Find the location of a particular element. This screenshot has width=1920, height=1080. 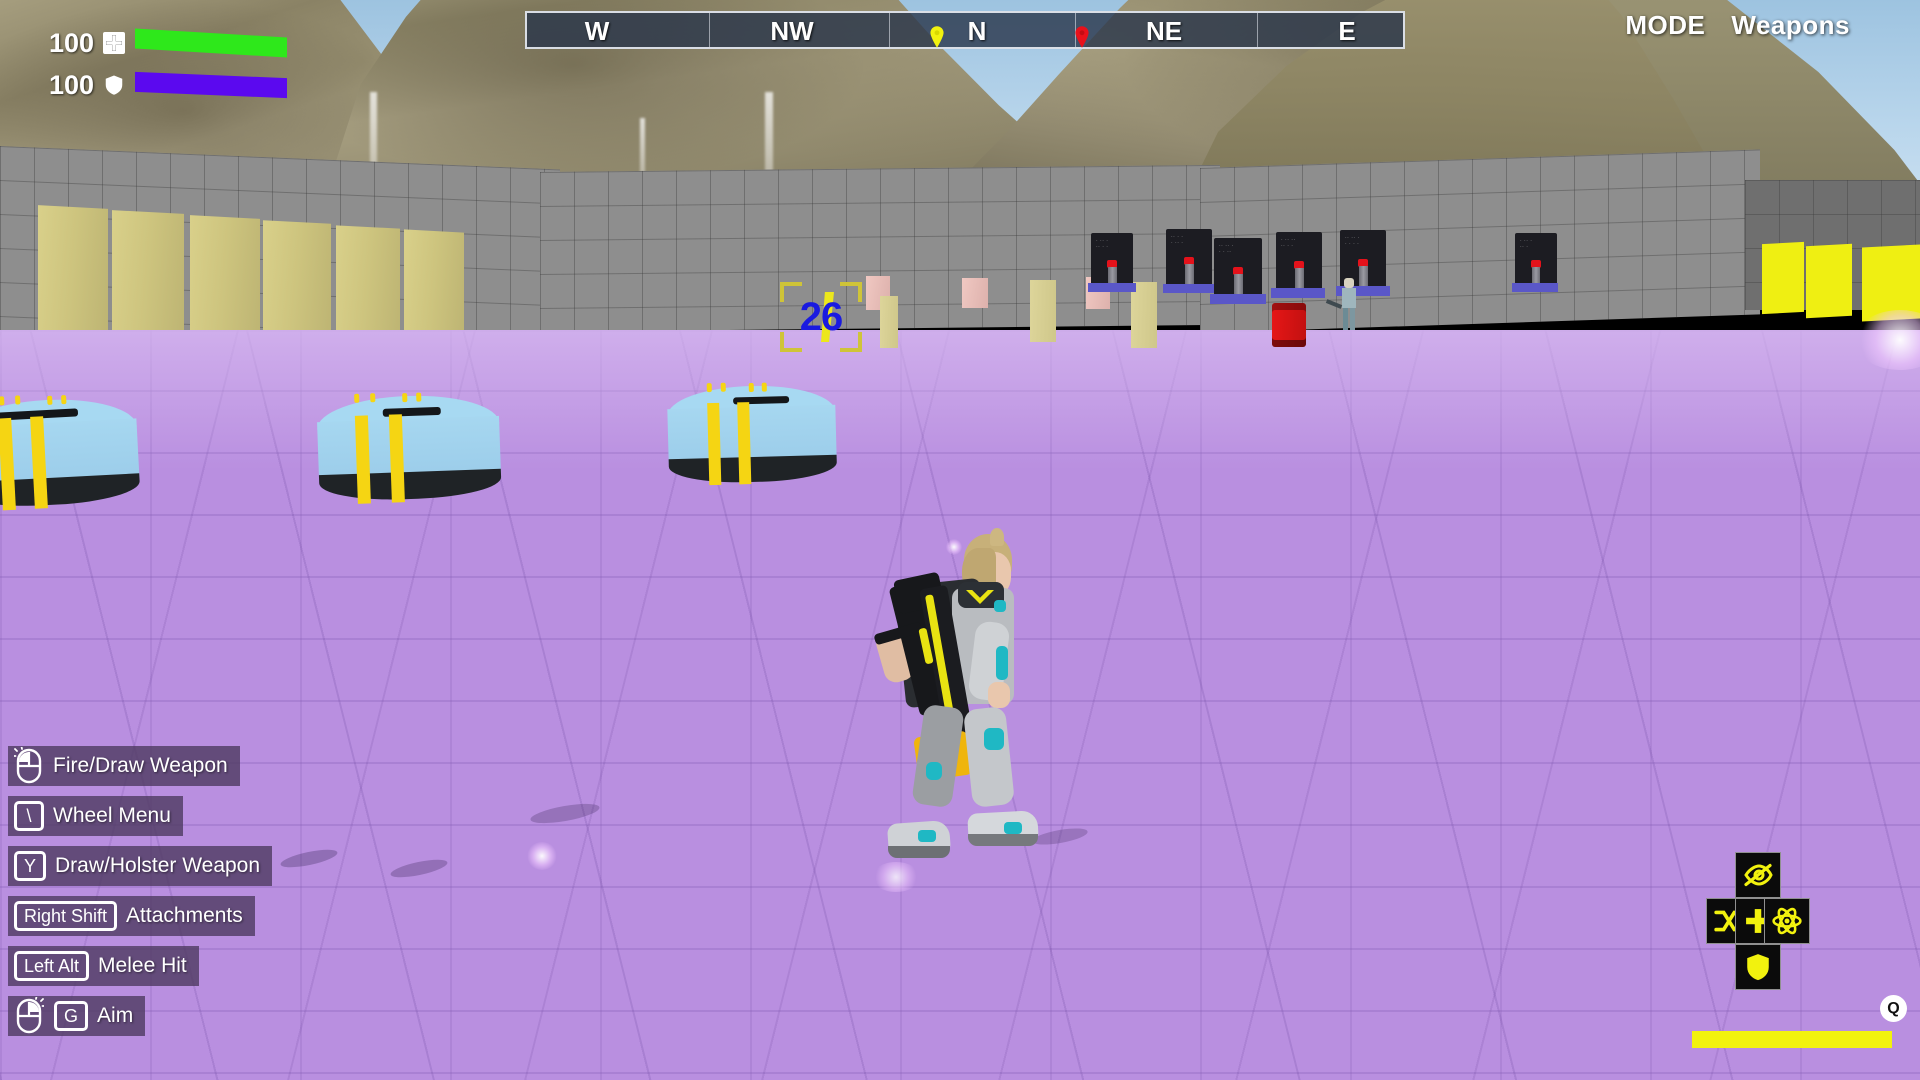

player-stats-panel: 100 100 is located at coordinates (162, 70).